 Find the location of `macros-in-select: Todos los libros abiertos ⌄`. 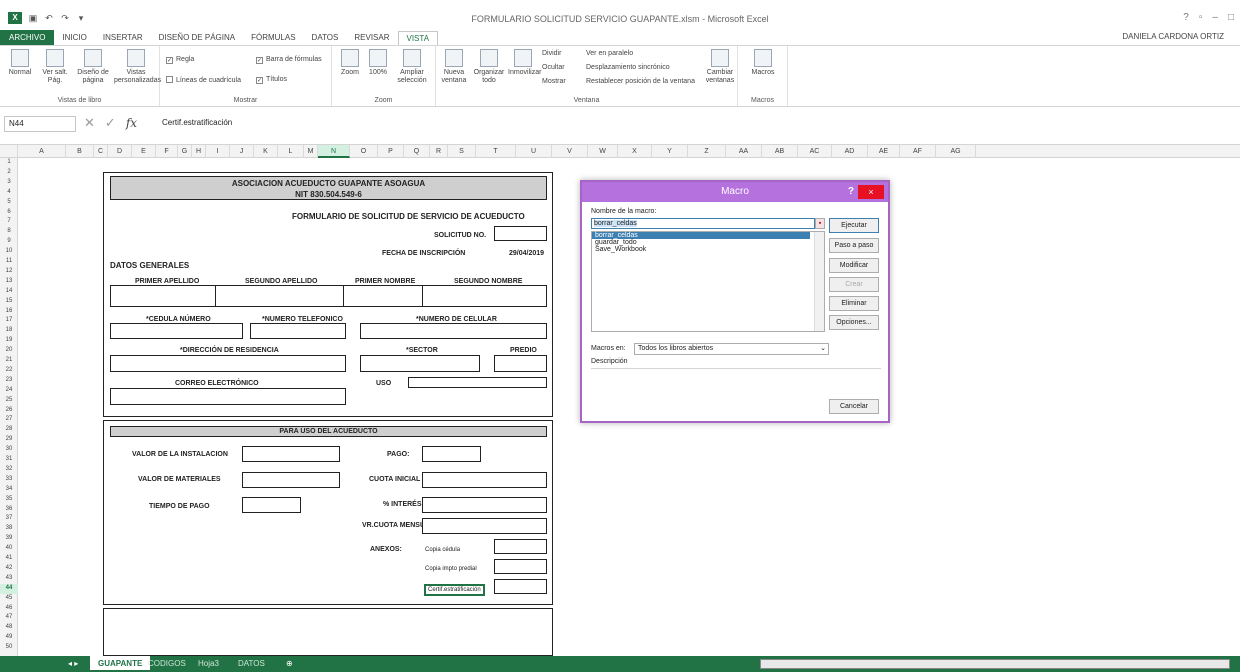

macros-in-select: Todos los libros abiertos ⌄ is located at coordinates (731, 349).